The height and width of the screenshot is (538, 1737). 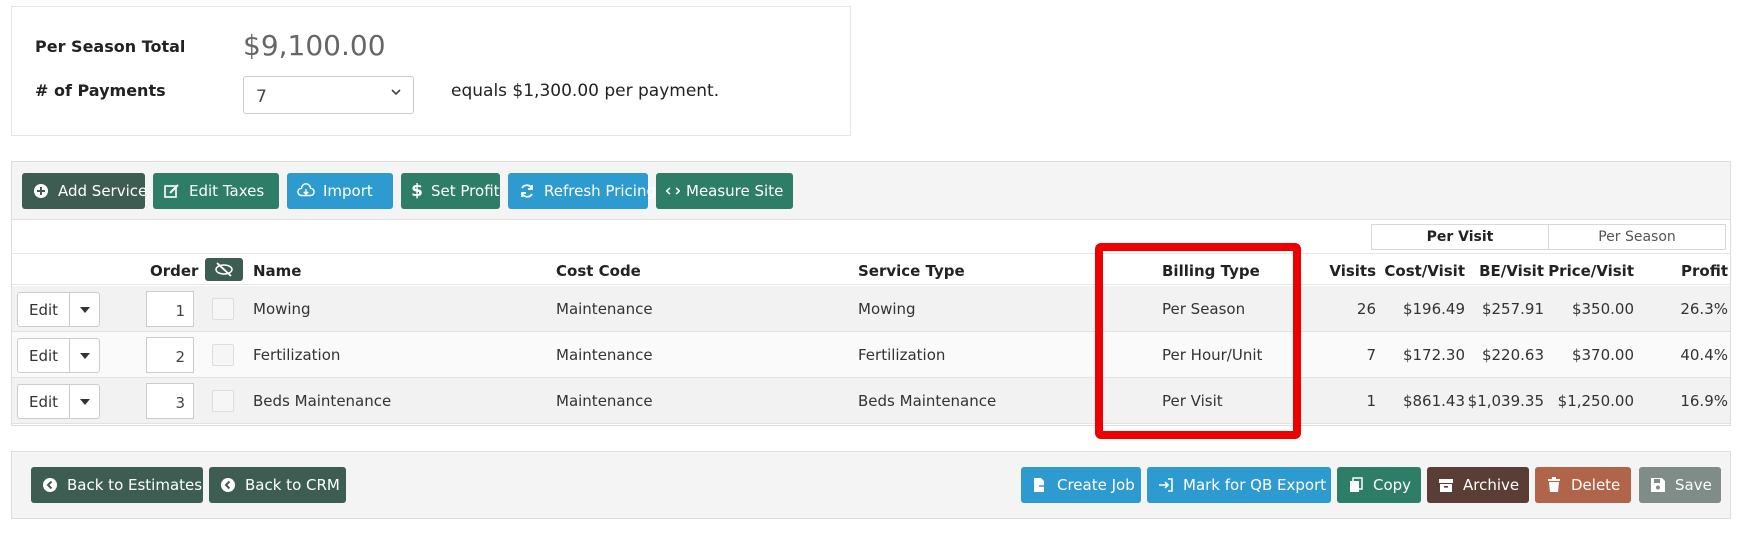 What do you see at coordinates (417, 191) in the screenshot?
I see `dollar-icon: $` at bounding box center [417, 191].